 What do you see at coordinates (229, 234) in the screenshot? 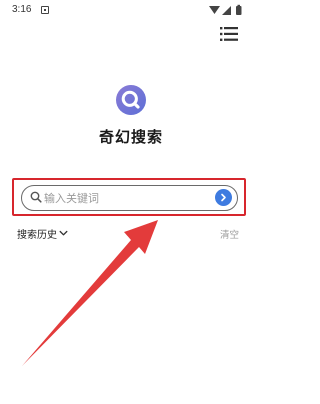
I see `clear-history-button: 清空` at bounding box center [229, 234].